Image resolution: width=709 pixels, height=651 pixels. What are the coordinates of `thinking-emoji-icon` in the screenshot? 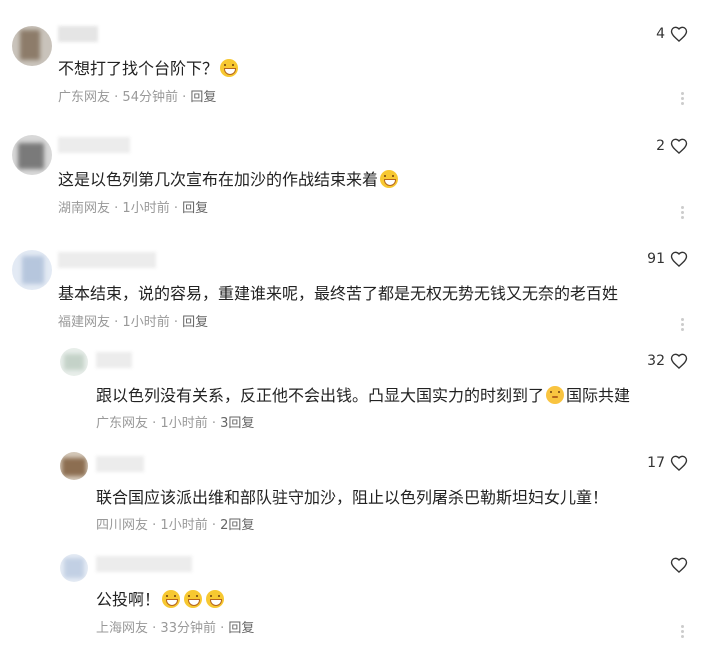 It's located at (555, 395).